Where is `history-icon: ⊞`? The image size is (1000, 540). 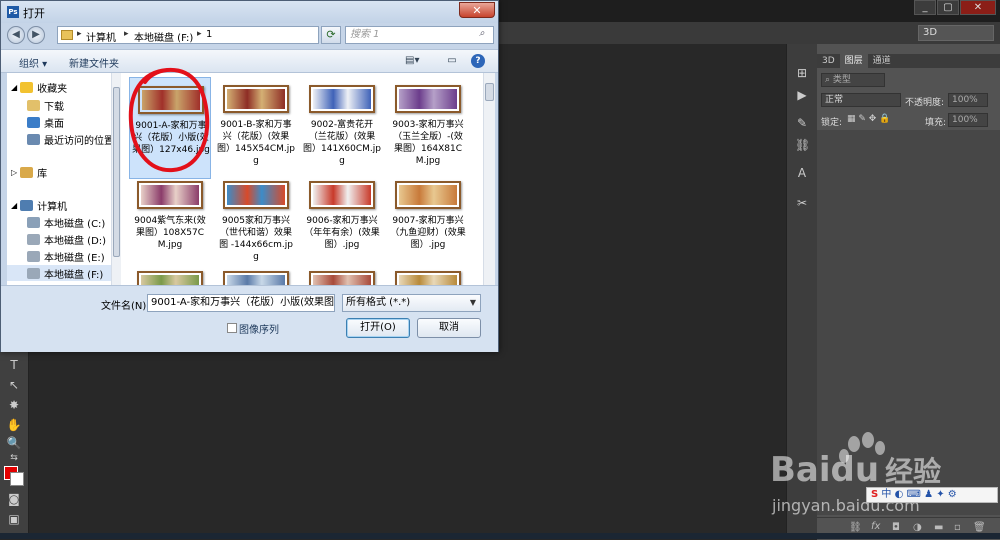
history-icon: ⊞ is located at coordinates (802, 73).